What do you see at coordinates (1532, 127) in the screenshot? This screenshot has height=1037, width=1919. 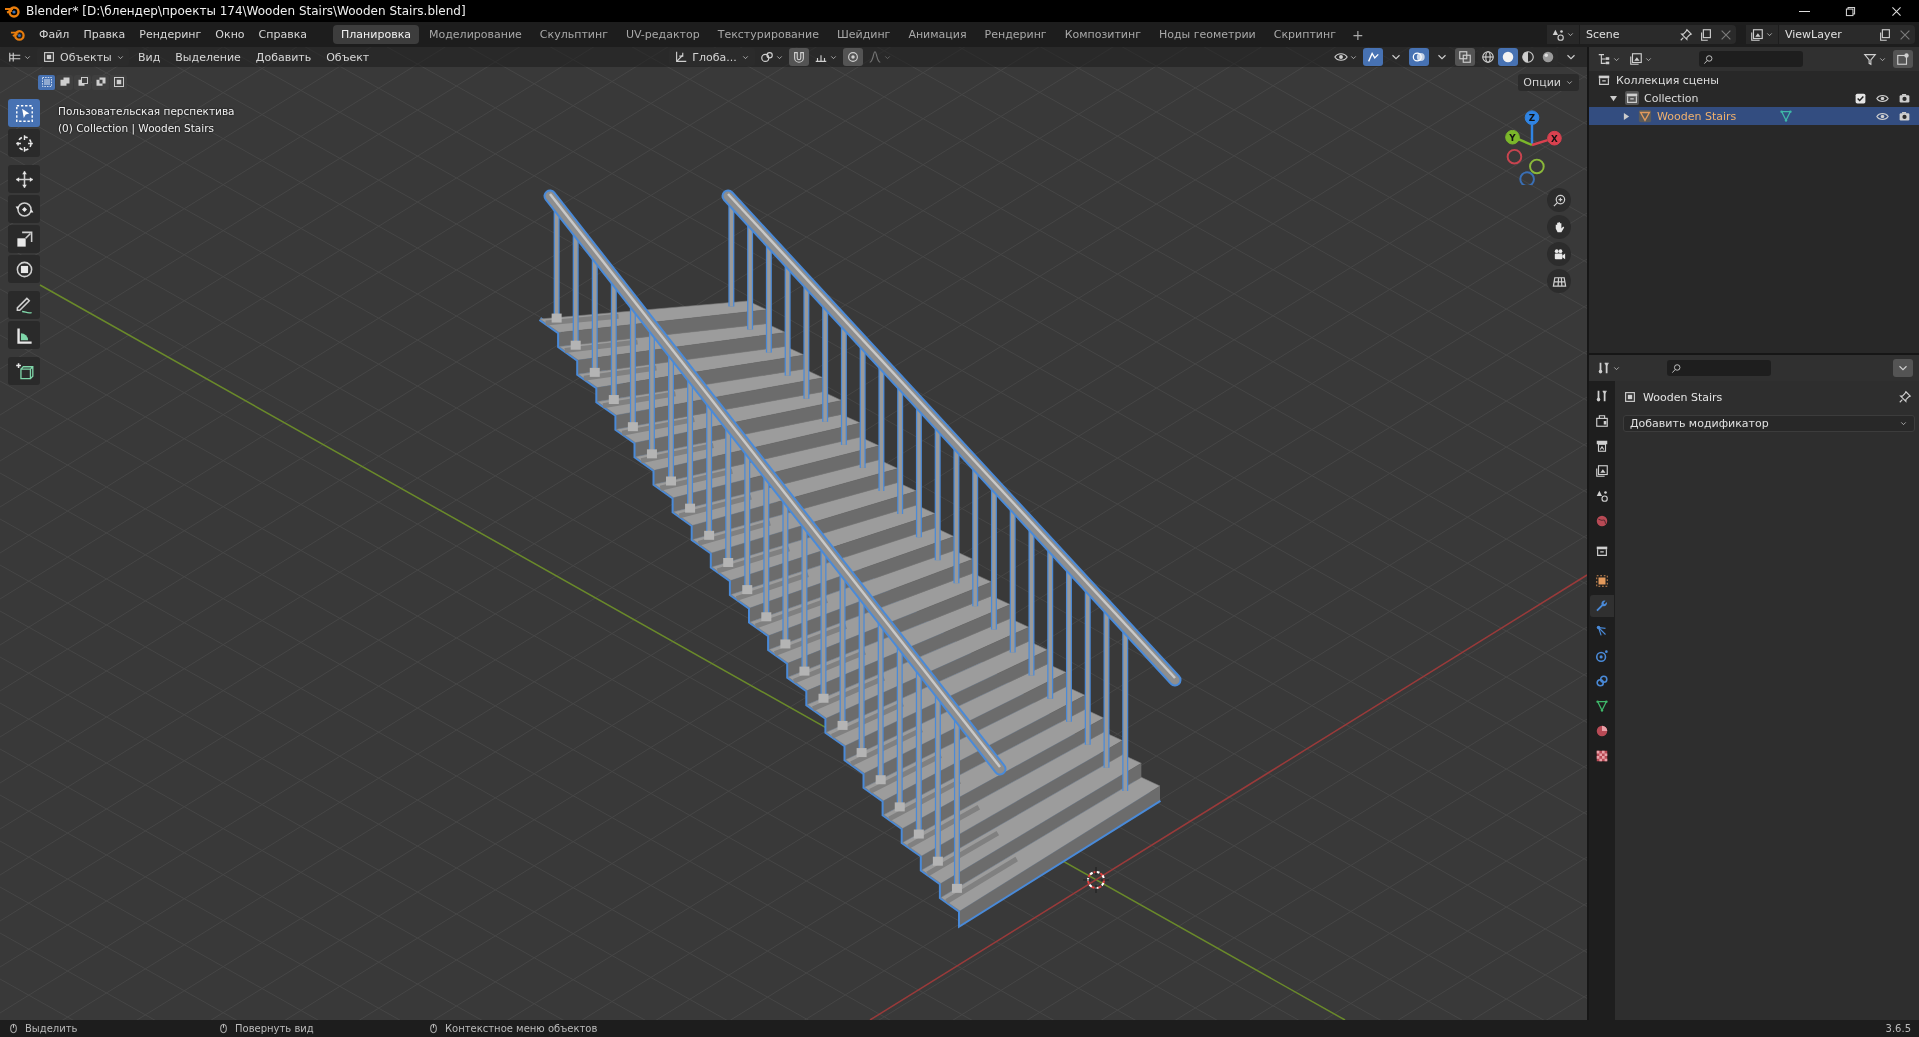 I see `axis-handle: Z` at bounding box center [1532, 127].